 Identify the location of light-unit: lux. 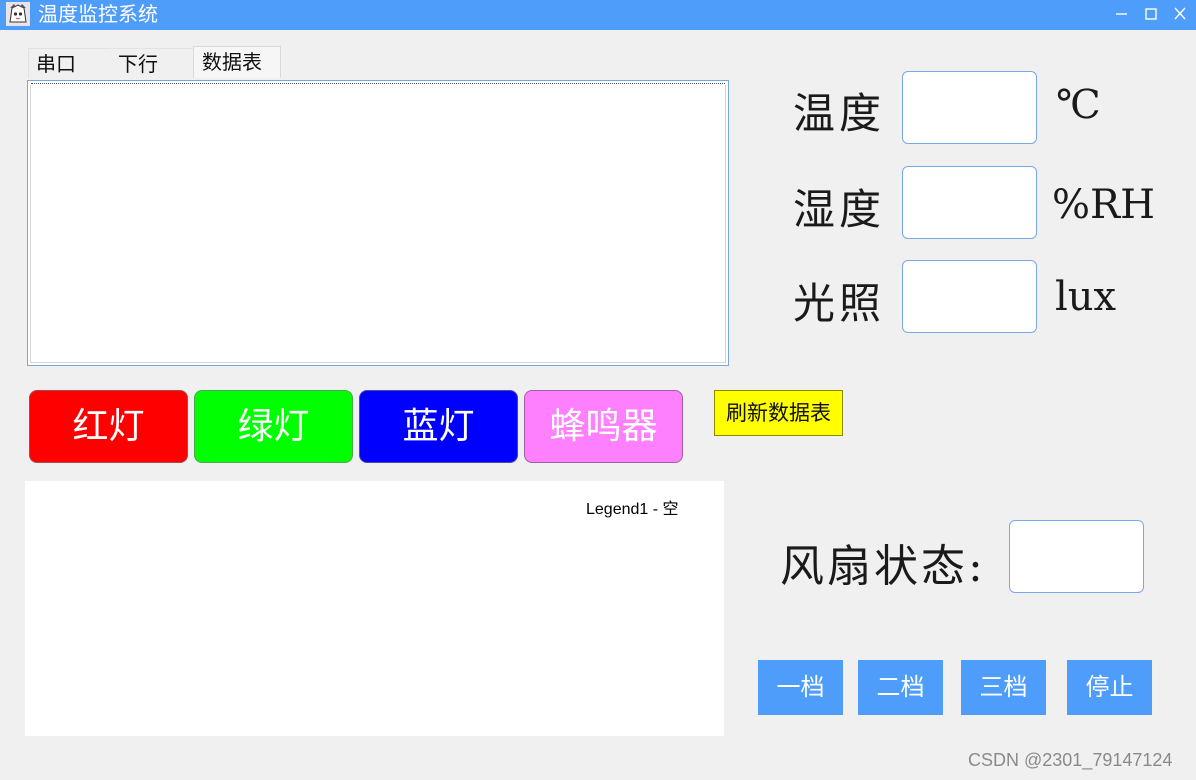
(1086, 297).